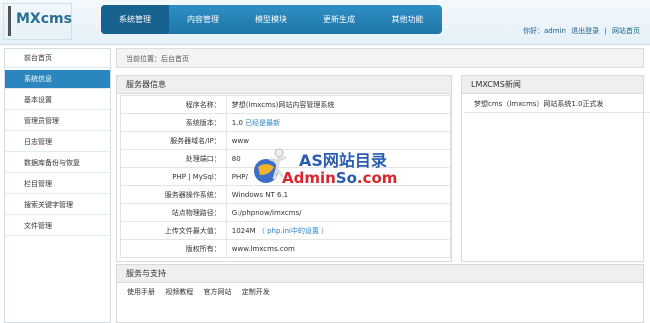 Image resolution: width=650 pixels, height=323 pixels. I want to click on sidebar-item-files: 文件管理, so click(57, 226).